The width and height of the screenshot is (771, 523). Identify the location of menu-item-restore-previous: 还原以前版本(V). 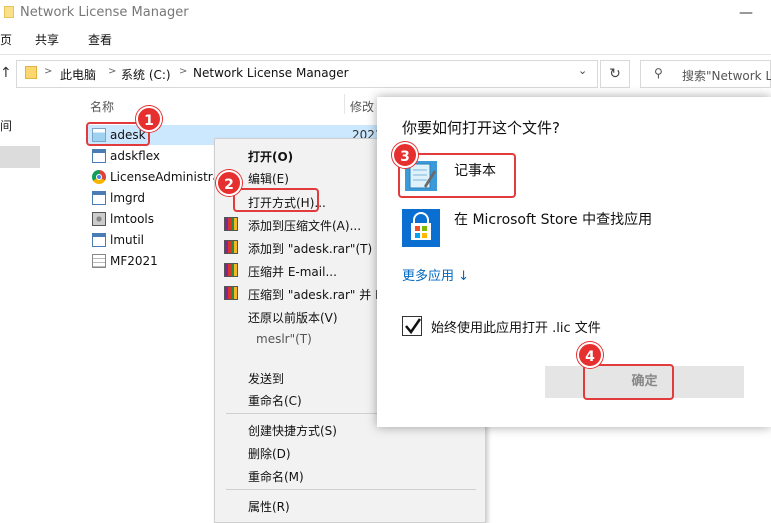
(293, 317).